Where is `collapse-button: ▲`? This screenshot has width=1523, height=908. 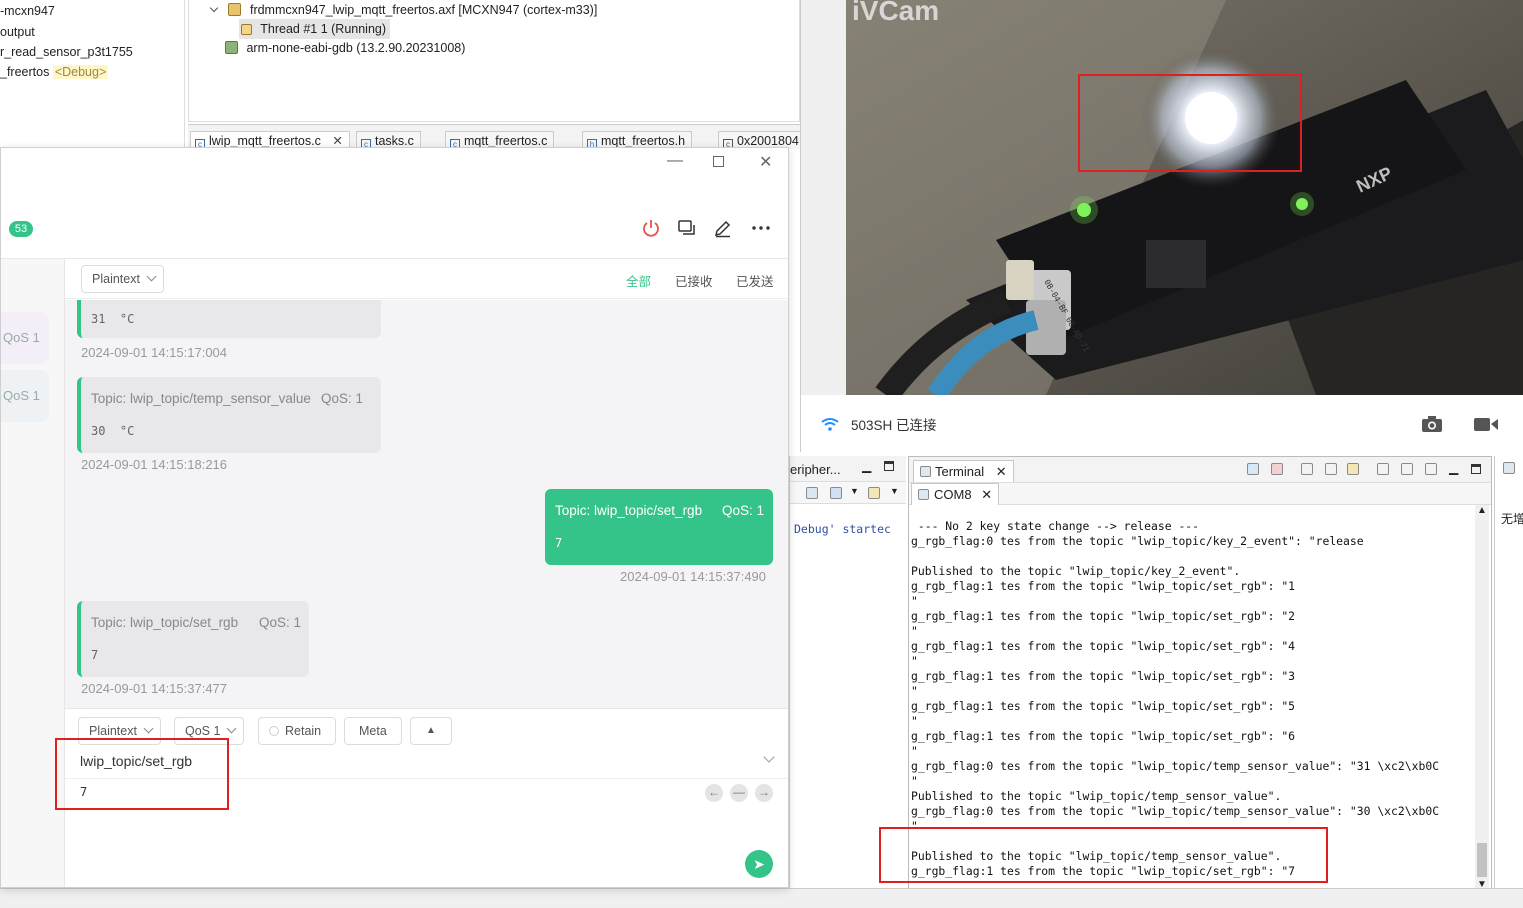
collapse-button: ▲ is located at coordinates (431, 731).